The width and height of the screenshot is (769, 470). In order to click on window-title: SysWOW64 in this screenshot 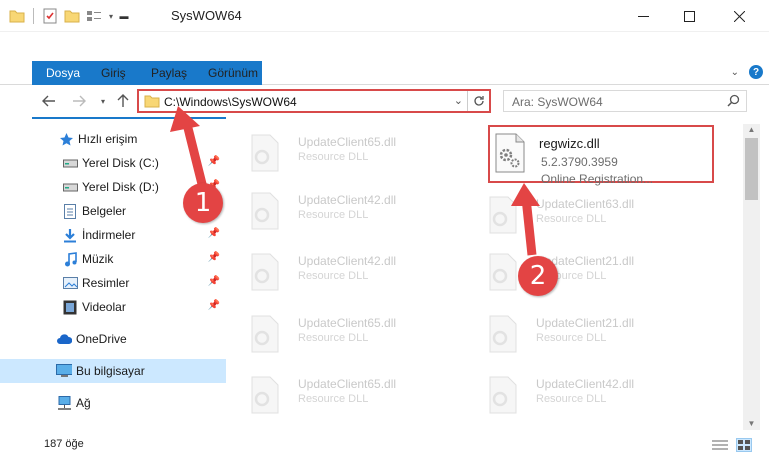, I will do `click(206, 15)`.